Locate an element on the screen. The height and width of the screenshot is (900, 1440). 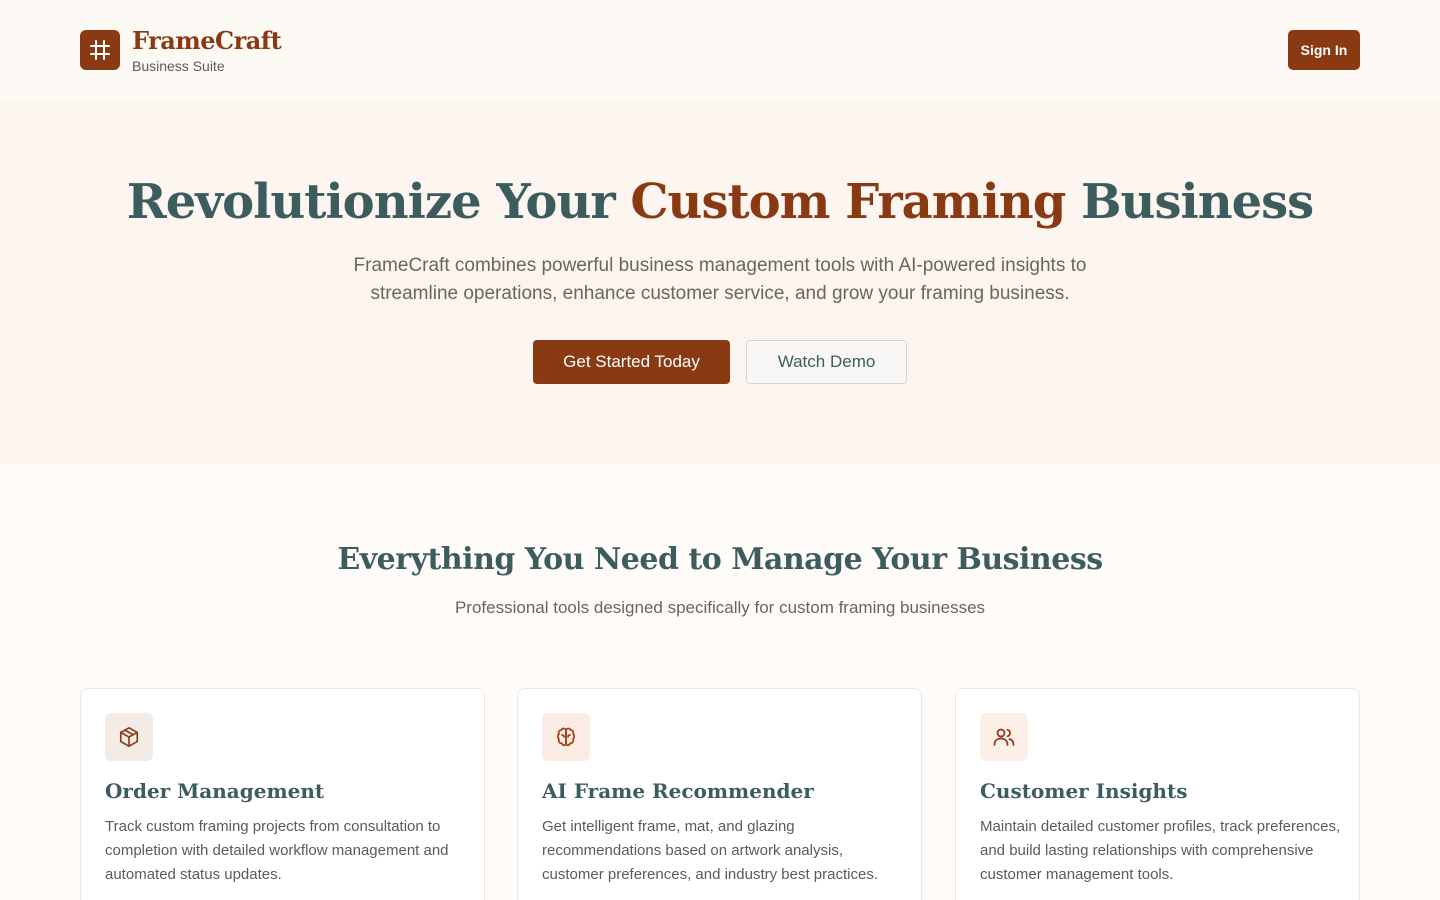
brand-subtitle: Business Suite is located at coordinates (178, 66).